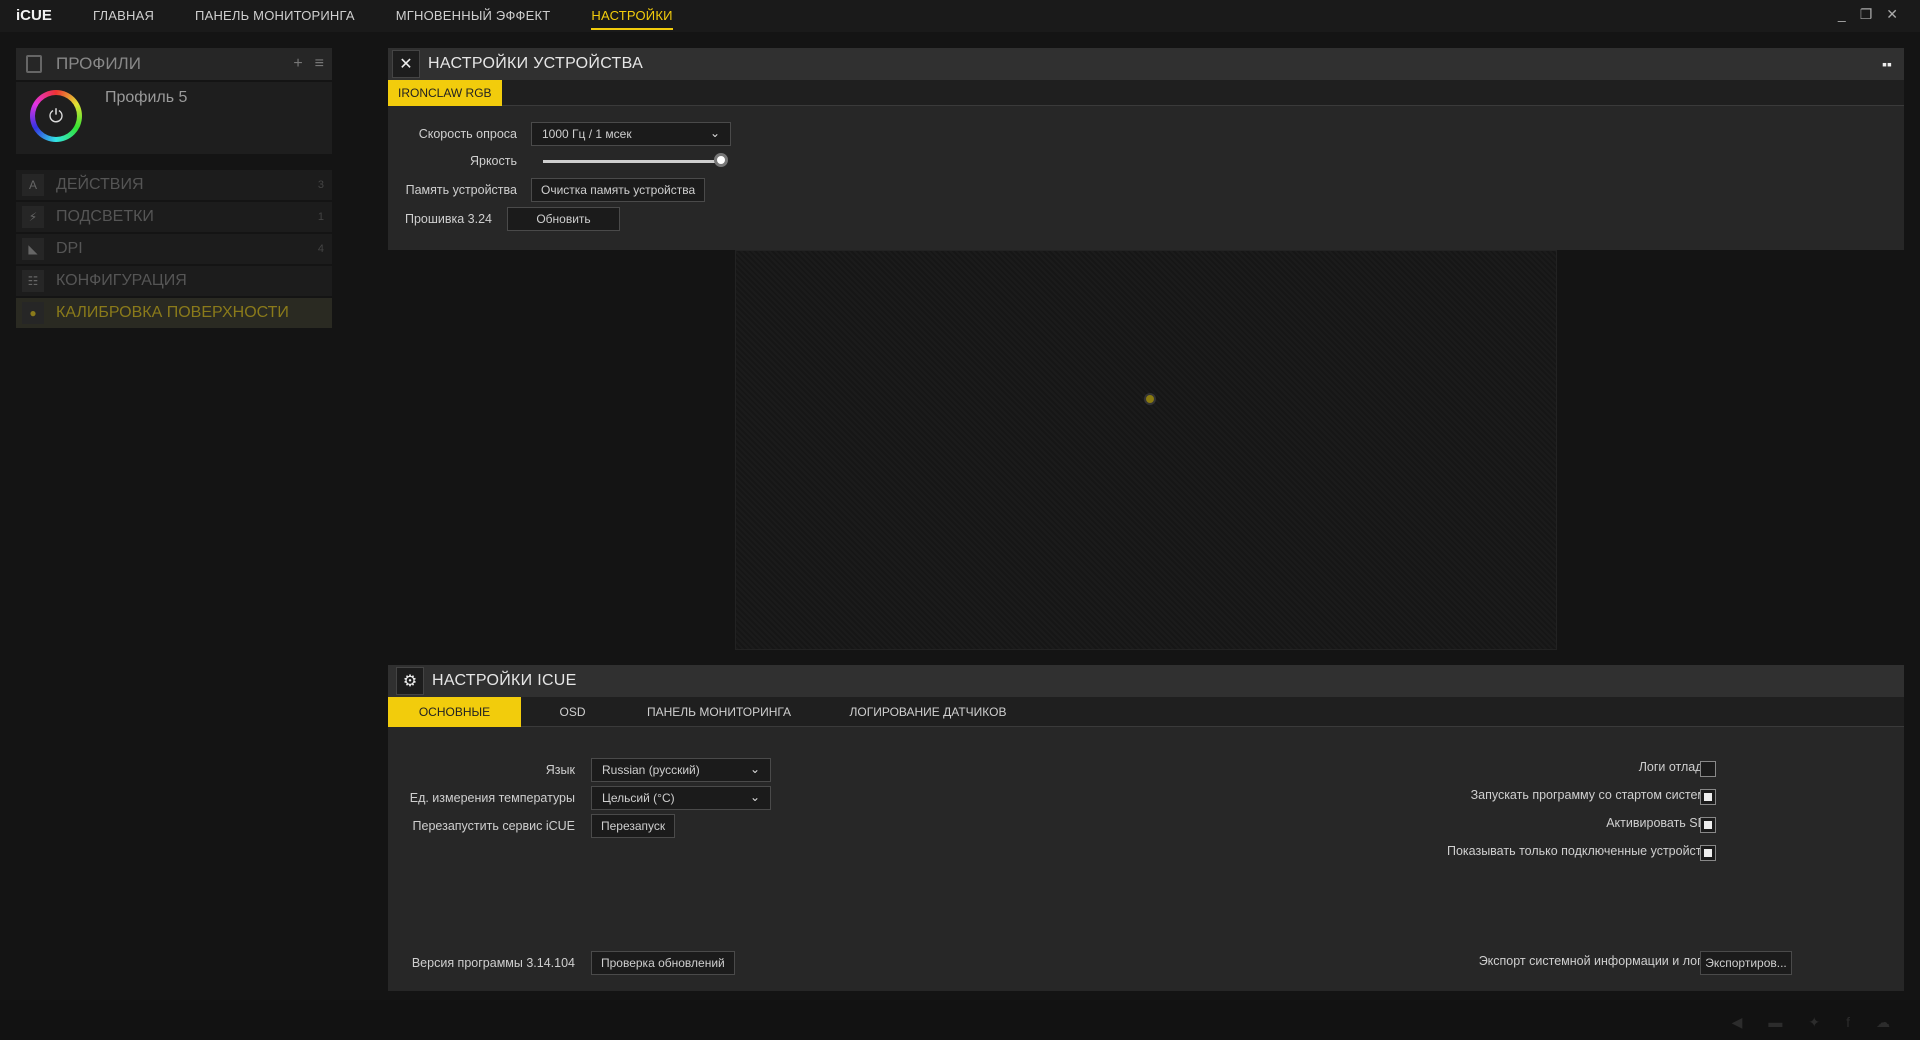 The image size is (1920, 1040). I want to click on restart-service-label: Перезапустить сервис iCUE, so click(493, 826).